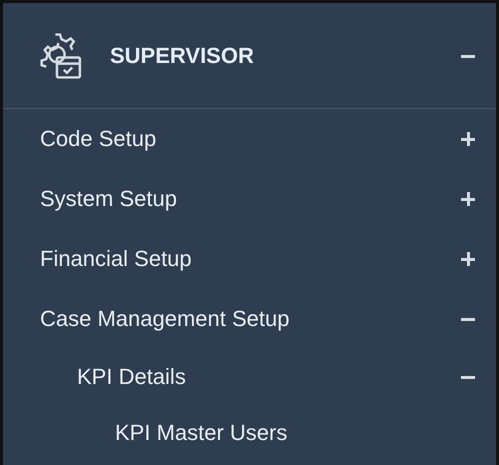 Image resolution: width=499 pixels, height=465 pixels. I want to click on menu-item: KPI Details, so click(269, 377).